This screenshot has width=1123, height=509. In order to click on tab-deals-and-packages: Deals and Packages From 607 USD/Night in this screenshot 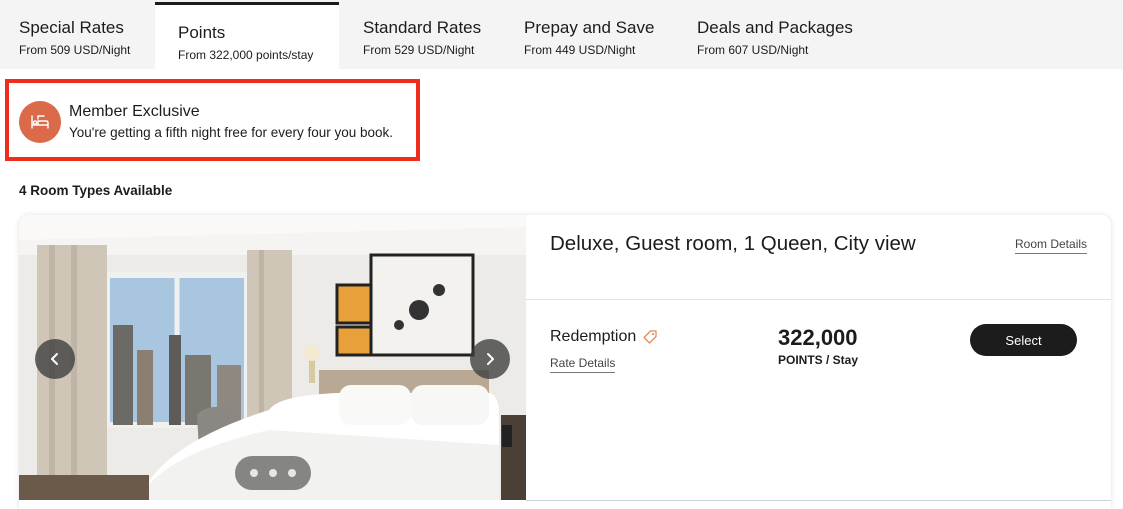, I will do `click(775, 34)`.